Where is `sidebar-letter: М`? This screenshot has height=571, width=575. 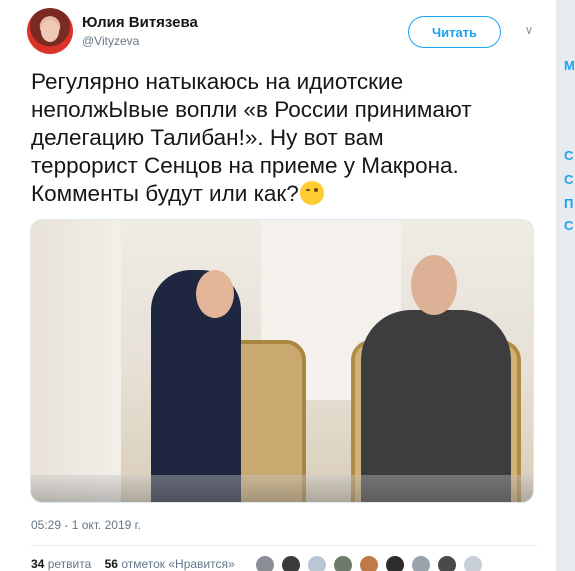 sidebar-letter: М is located at coordinates (569, 65).